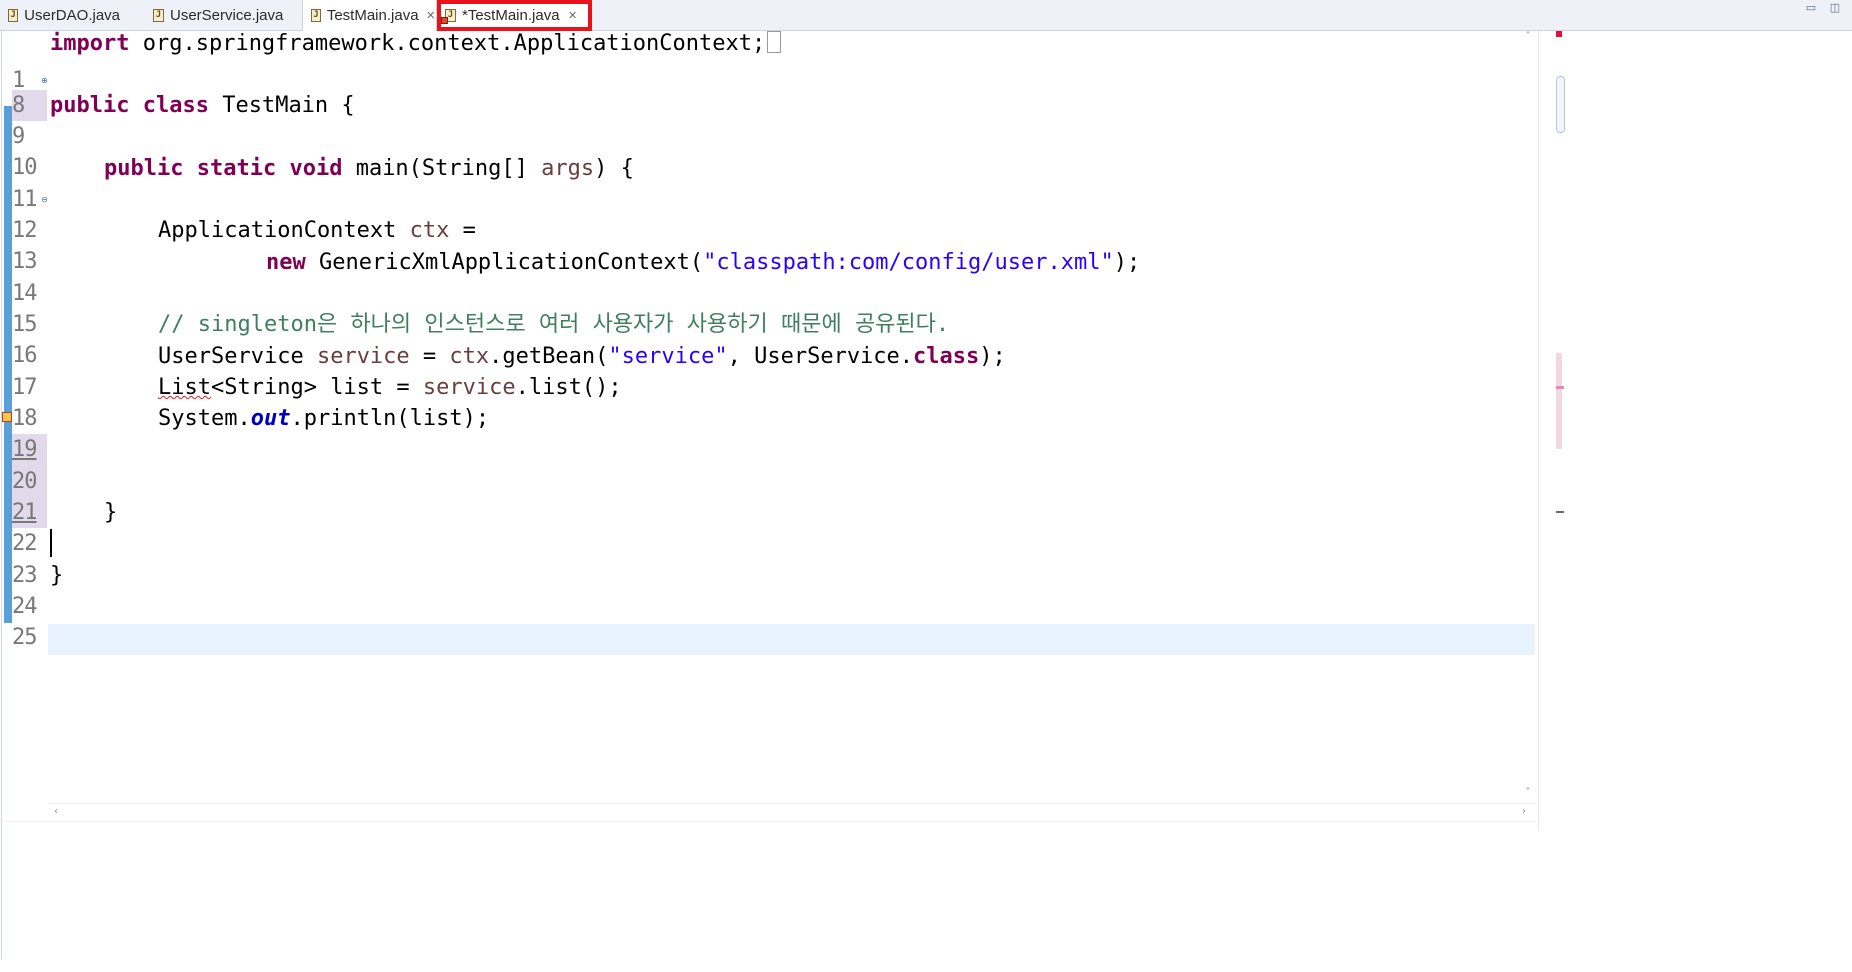  What do you see at coordinates (908, 262) in the screenshot?
I see `string-literal: "classpath:com/config/user.xml"` at bounding box center [908, 262].